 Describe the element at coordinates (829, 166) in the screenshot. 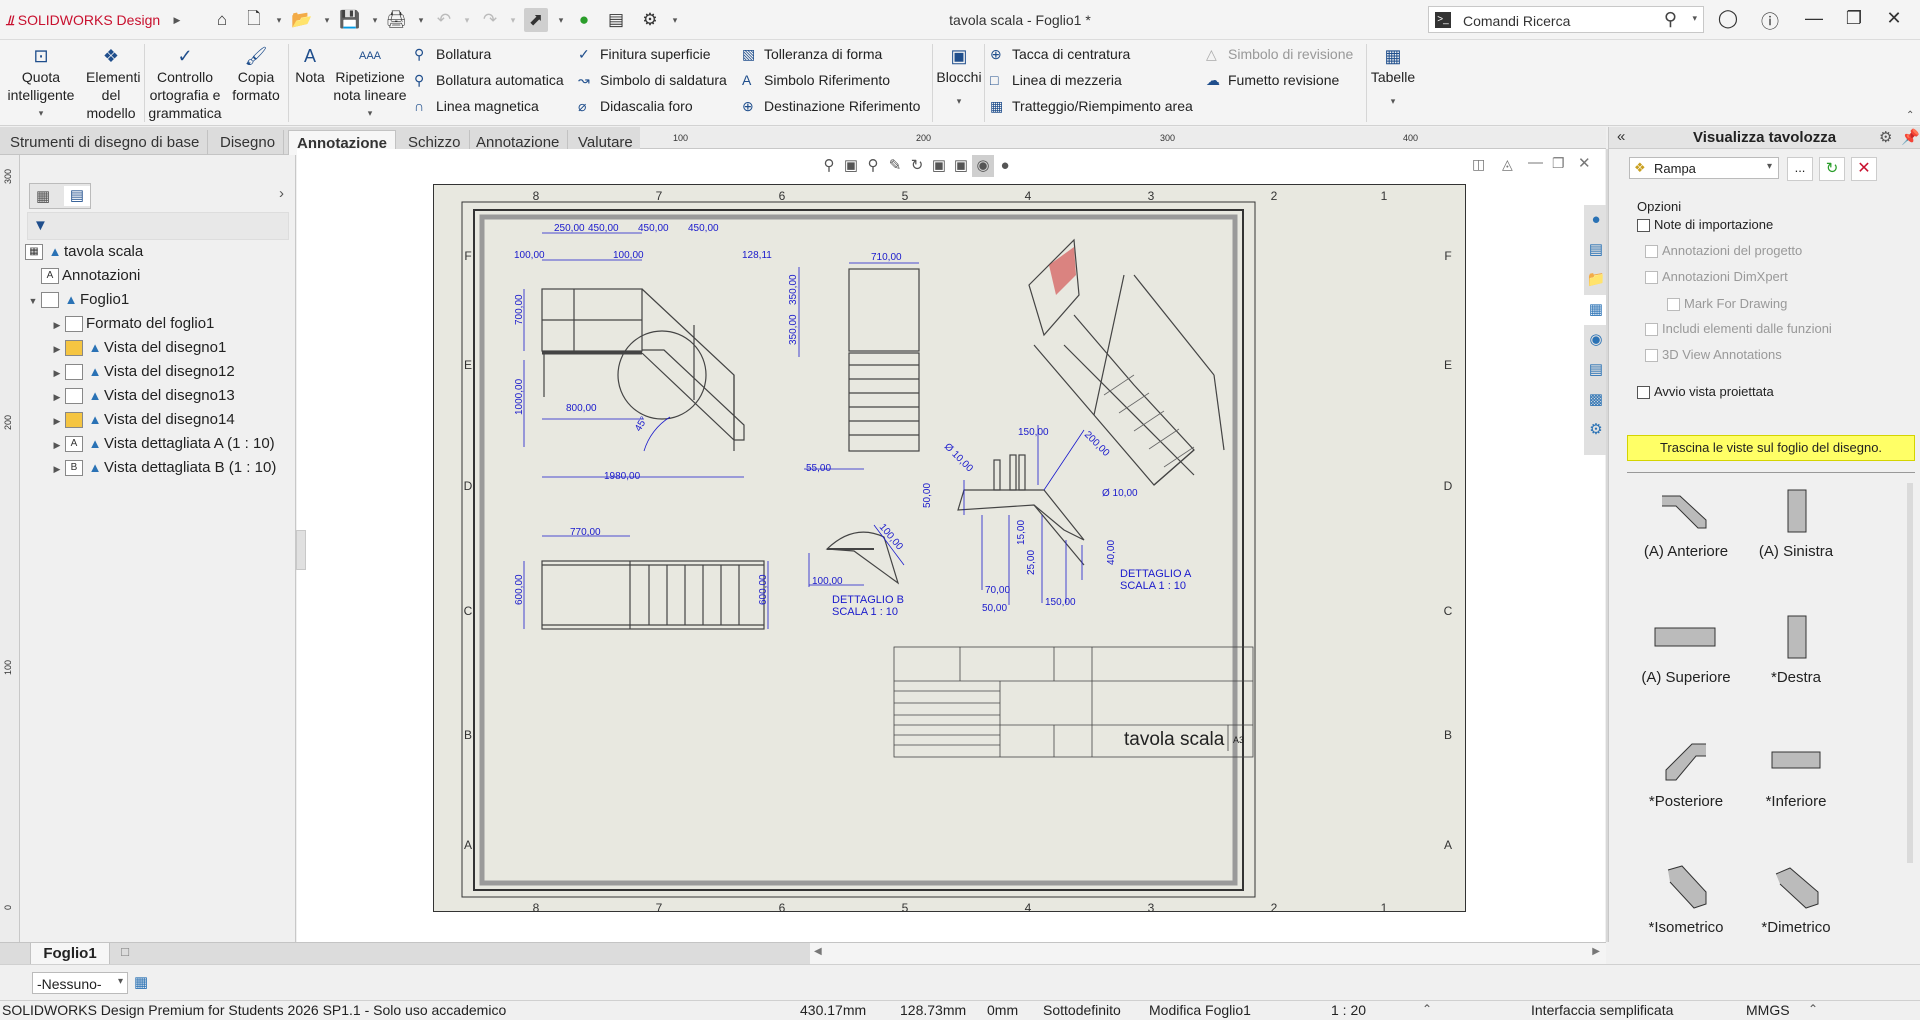

I see `zoom-to-fit-icon: ⚲` at that location.